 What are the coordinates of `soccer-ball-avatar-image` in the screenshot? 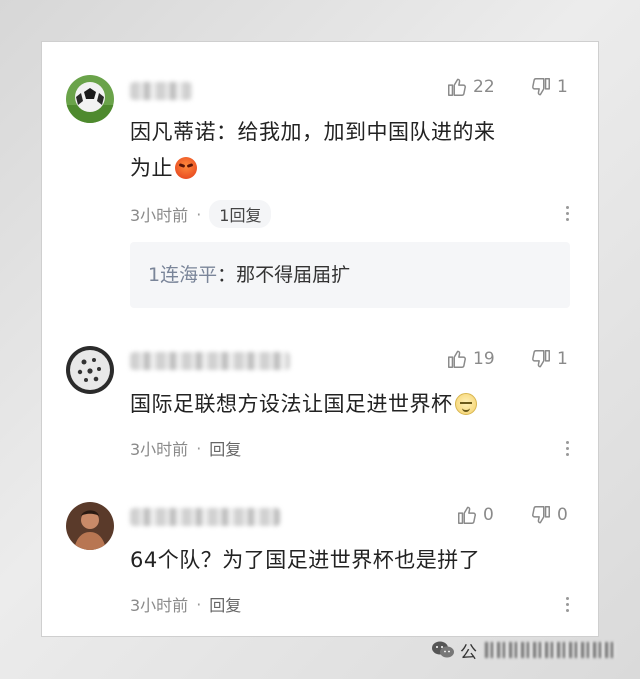 It's located at (90, 99).